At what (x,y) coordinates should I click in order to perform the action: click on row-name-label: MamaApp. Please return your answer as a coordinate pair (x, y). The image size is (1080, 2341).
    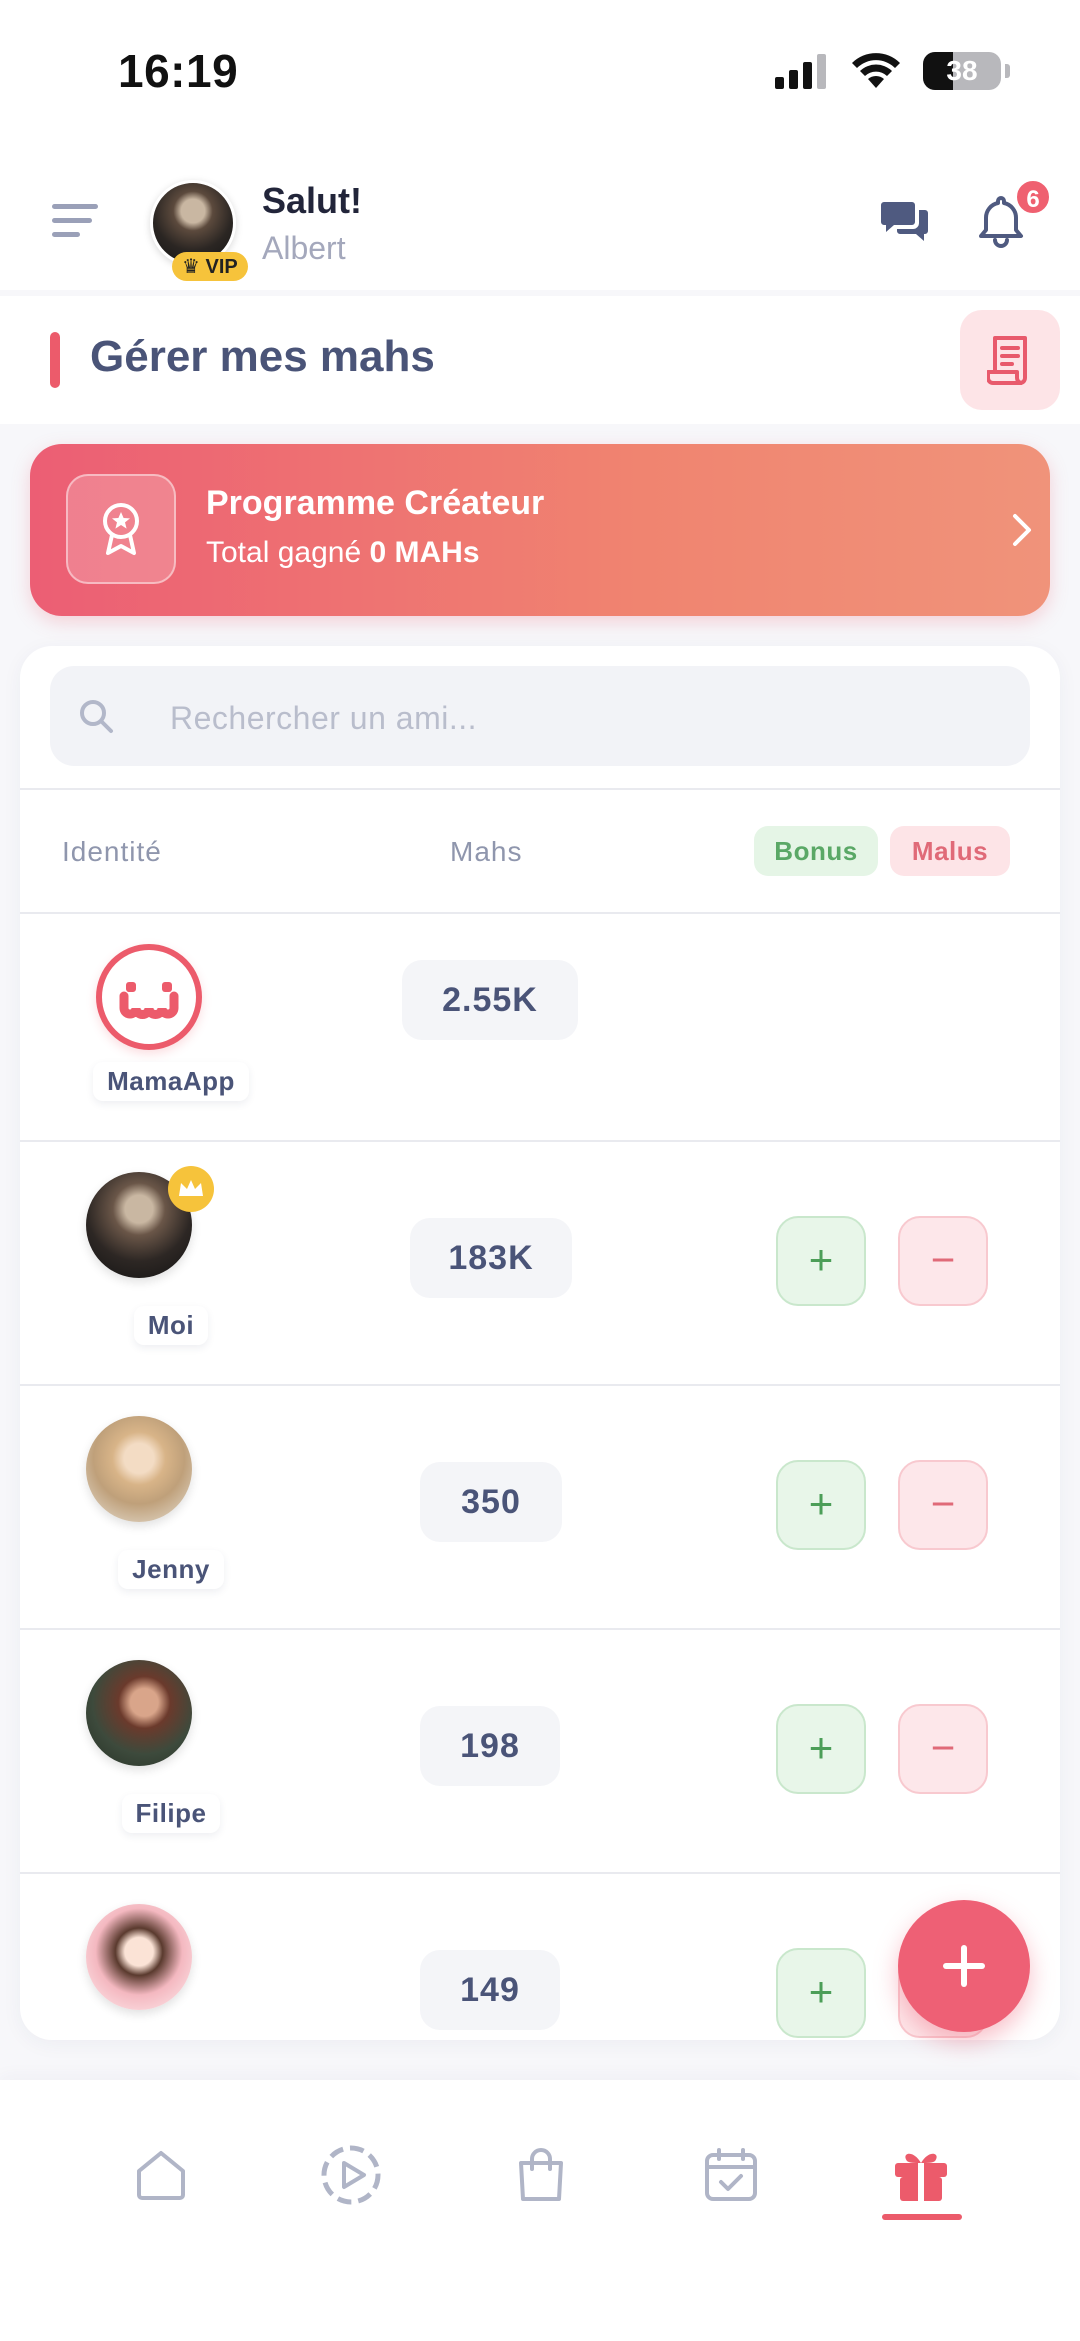
    Looking at the image, I should click on (171, 1081).